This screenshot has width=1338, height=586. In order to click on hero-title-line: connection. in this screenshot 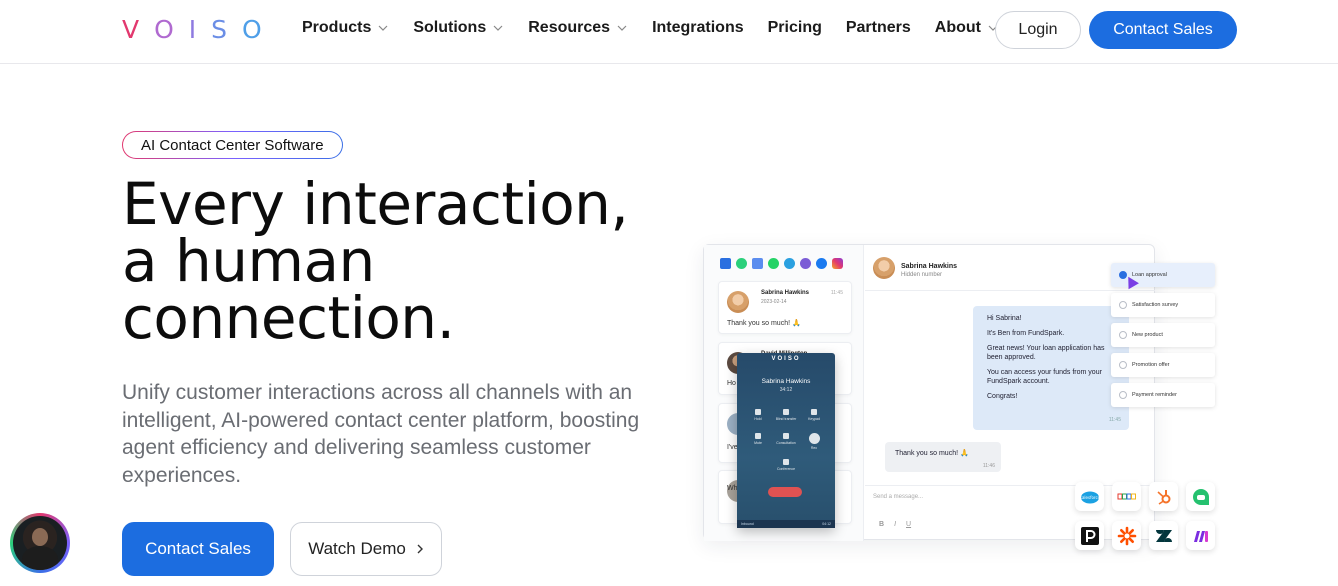, I will do `click(288, 318)`.